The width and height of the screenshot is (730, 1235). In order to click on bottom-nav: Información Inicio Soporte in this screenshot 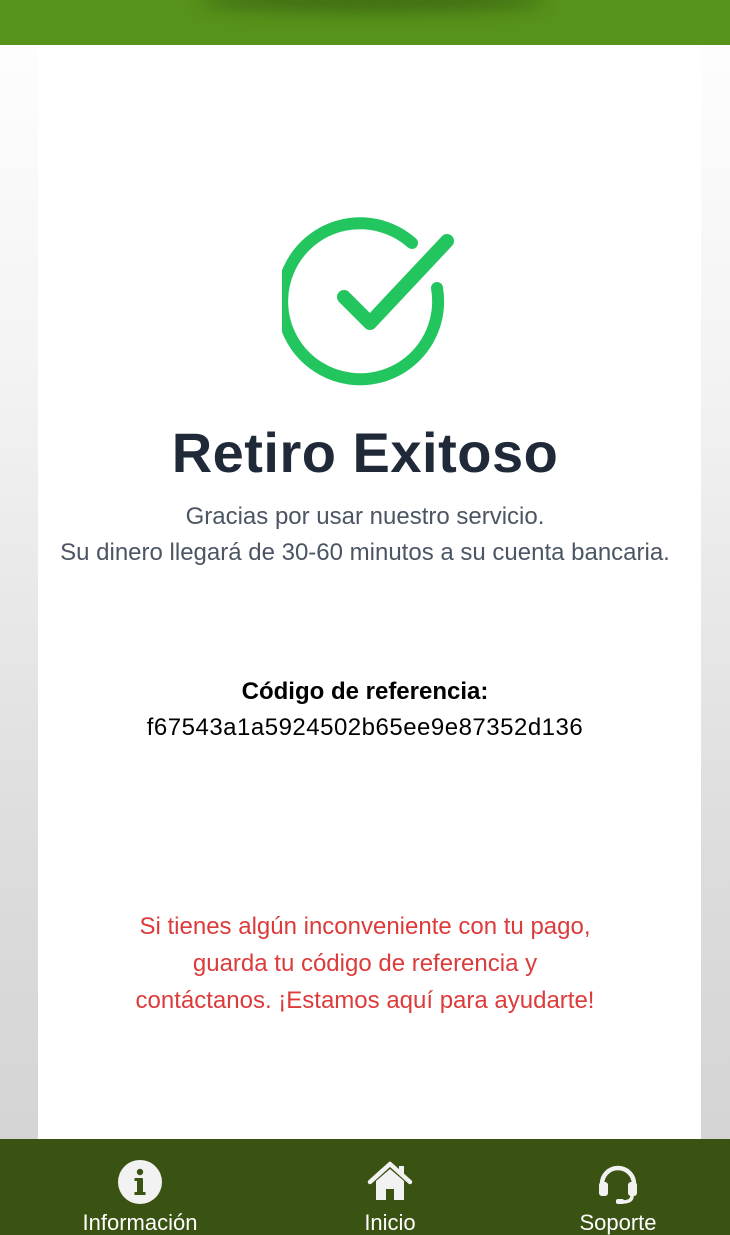, I will do `click(365, 1187)`.